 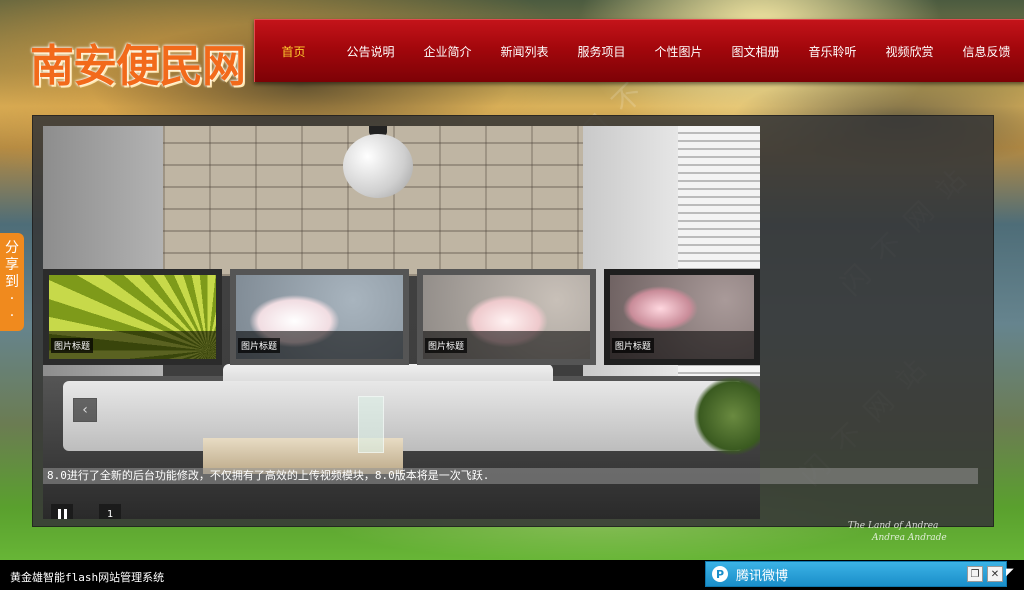 I want to click on nav-item-6: 图文相册, so click(x=755, y=51).